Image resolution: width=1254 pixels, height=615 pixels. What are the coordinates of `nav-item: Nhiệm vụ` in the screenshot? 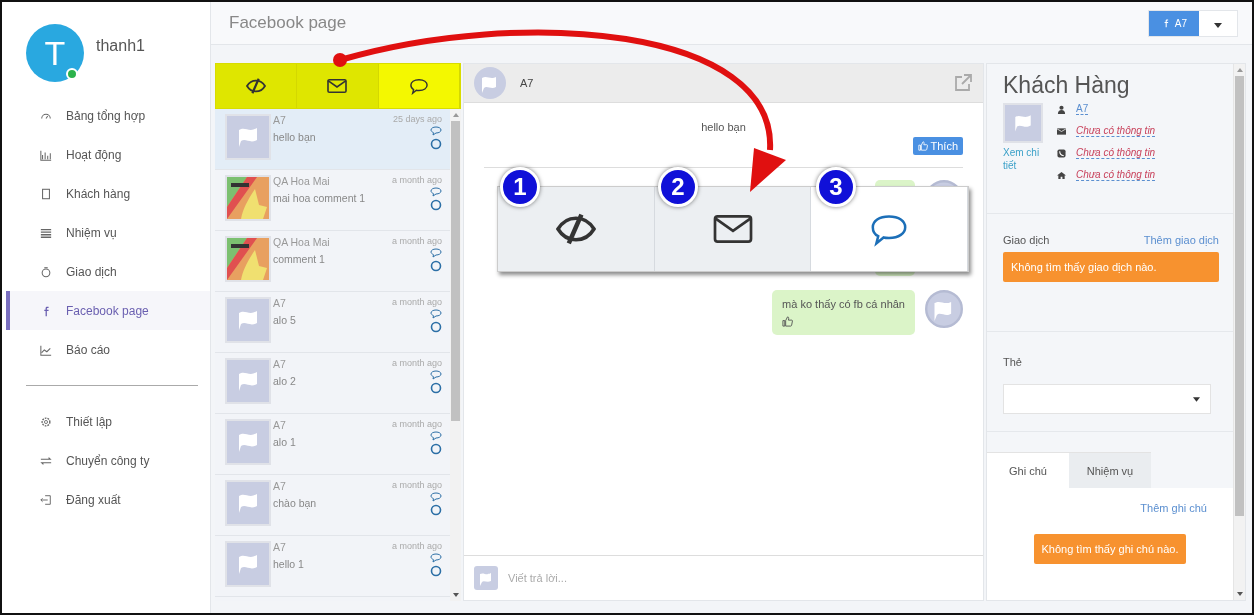 It's located at (108, 232).